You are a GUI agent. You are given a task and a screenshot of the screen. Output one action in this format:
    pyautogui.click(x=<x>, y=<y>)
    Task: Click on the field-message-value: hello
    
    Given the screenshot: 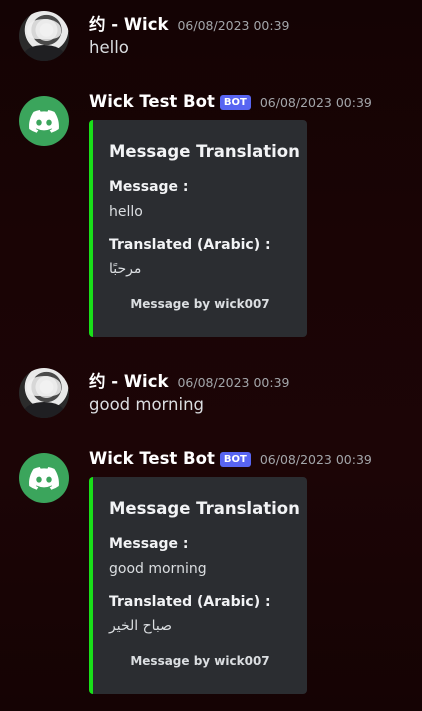 What is the action you would take?
    pyautogui.click(x=126, y=212)
    